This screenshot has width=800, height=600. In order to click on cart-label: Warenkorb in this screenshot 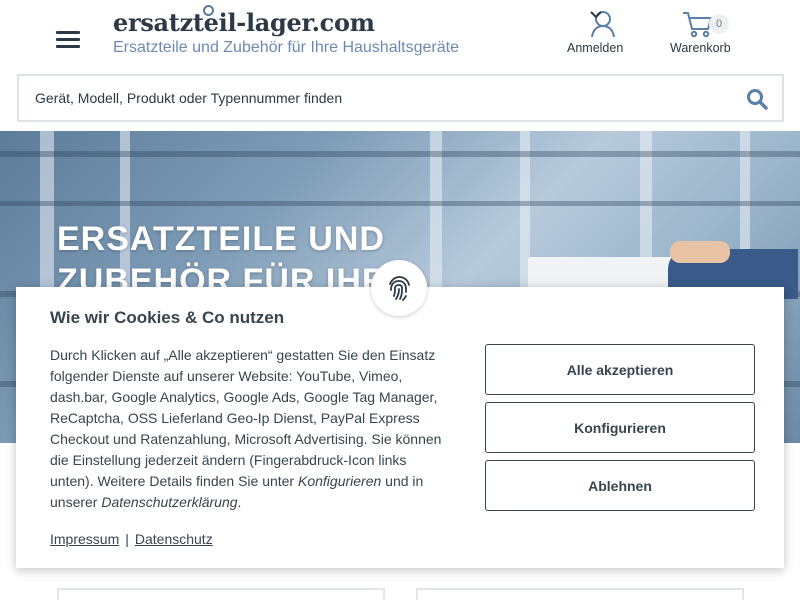, I will do `click(700, 48)`.